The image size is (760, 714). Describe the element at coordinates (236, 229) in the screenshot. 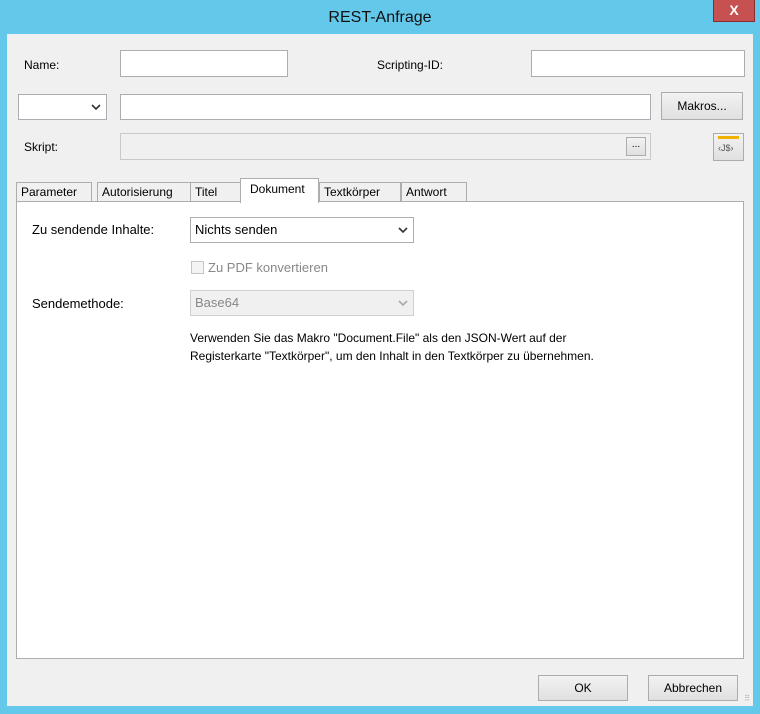

I see `content-select-value: Nichts senden` at that location.